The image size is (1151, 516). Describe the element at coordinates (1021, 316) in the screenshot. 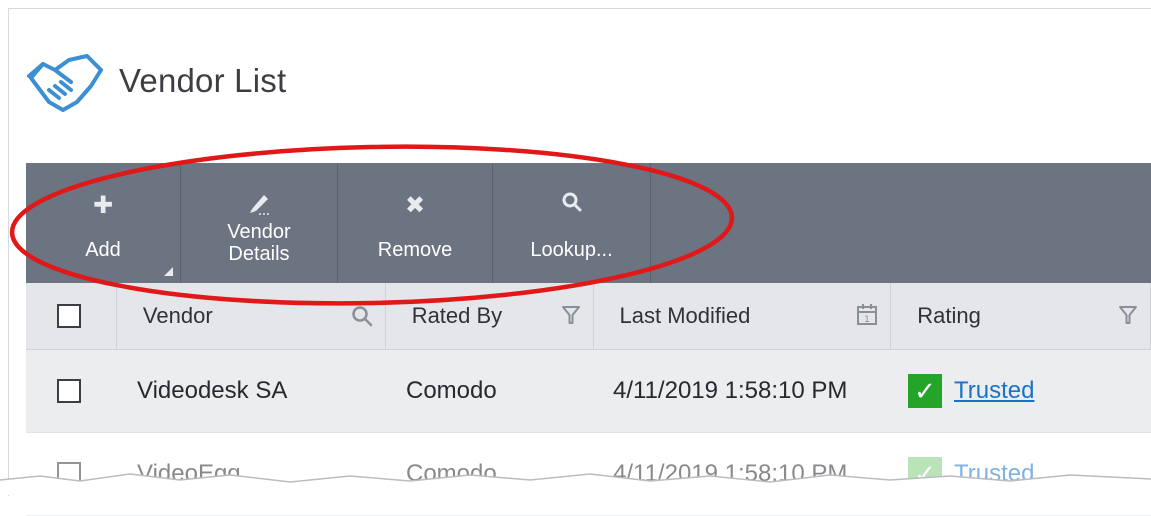

I see `column-header-rating: Rating` at that location.